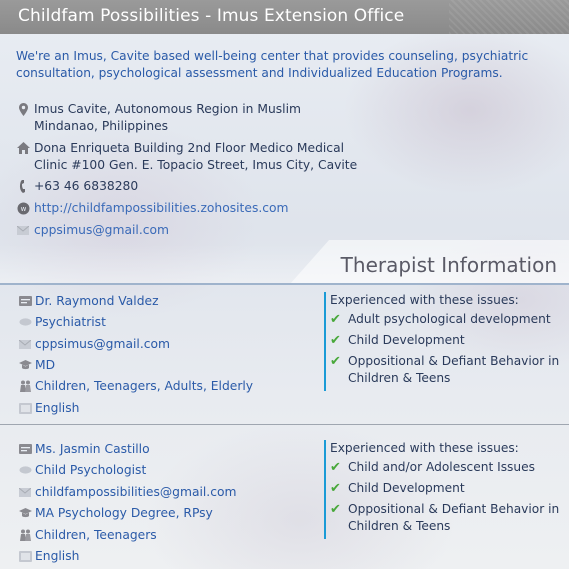 Image resolution: width=569 pixels, height=569 pixels. What do you see at coordinates (102, 344) in the screenshot?
I see `therapist-email: cppsimus@gmail.com` at bounding box center [102, 344].